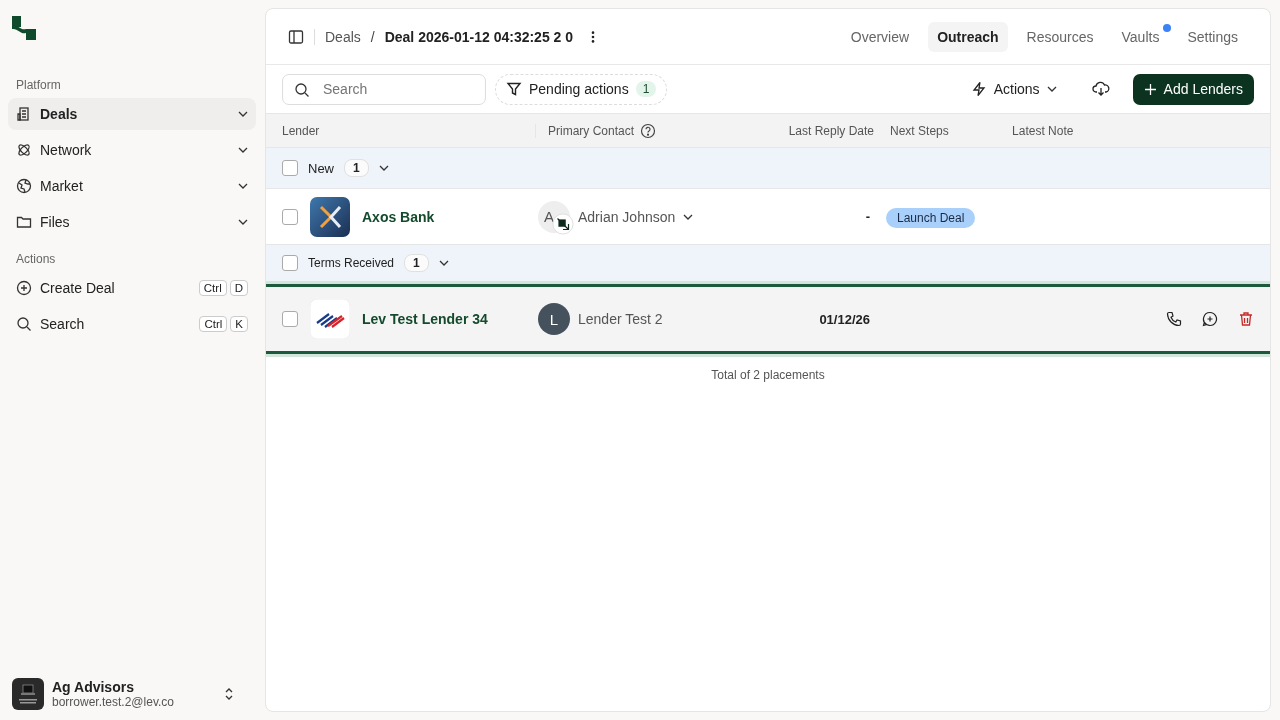  I want to click on nav-item: Search Ctrl K, so click(132, 324).